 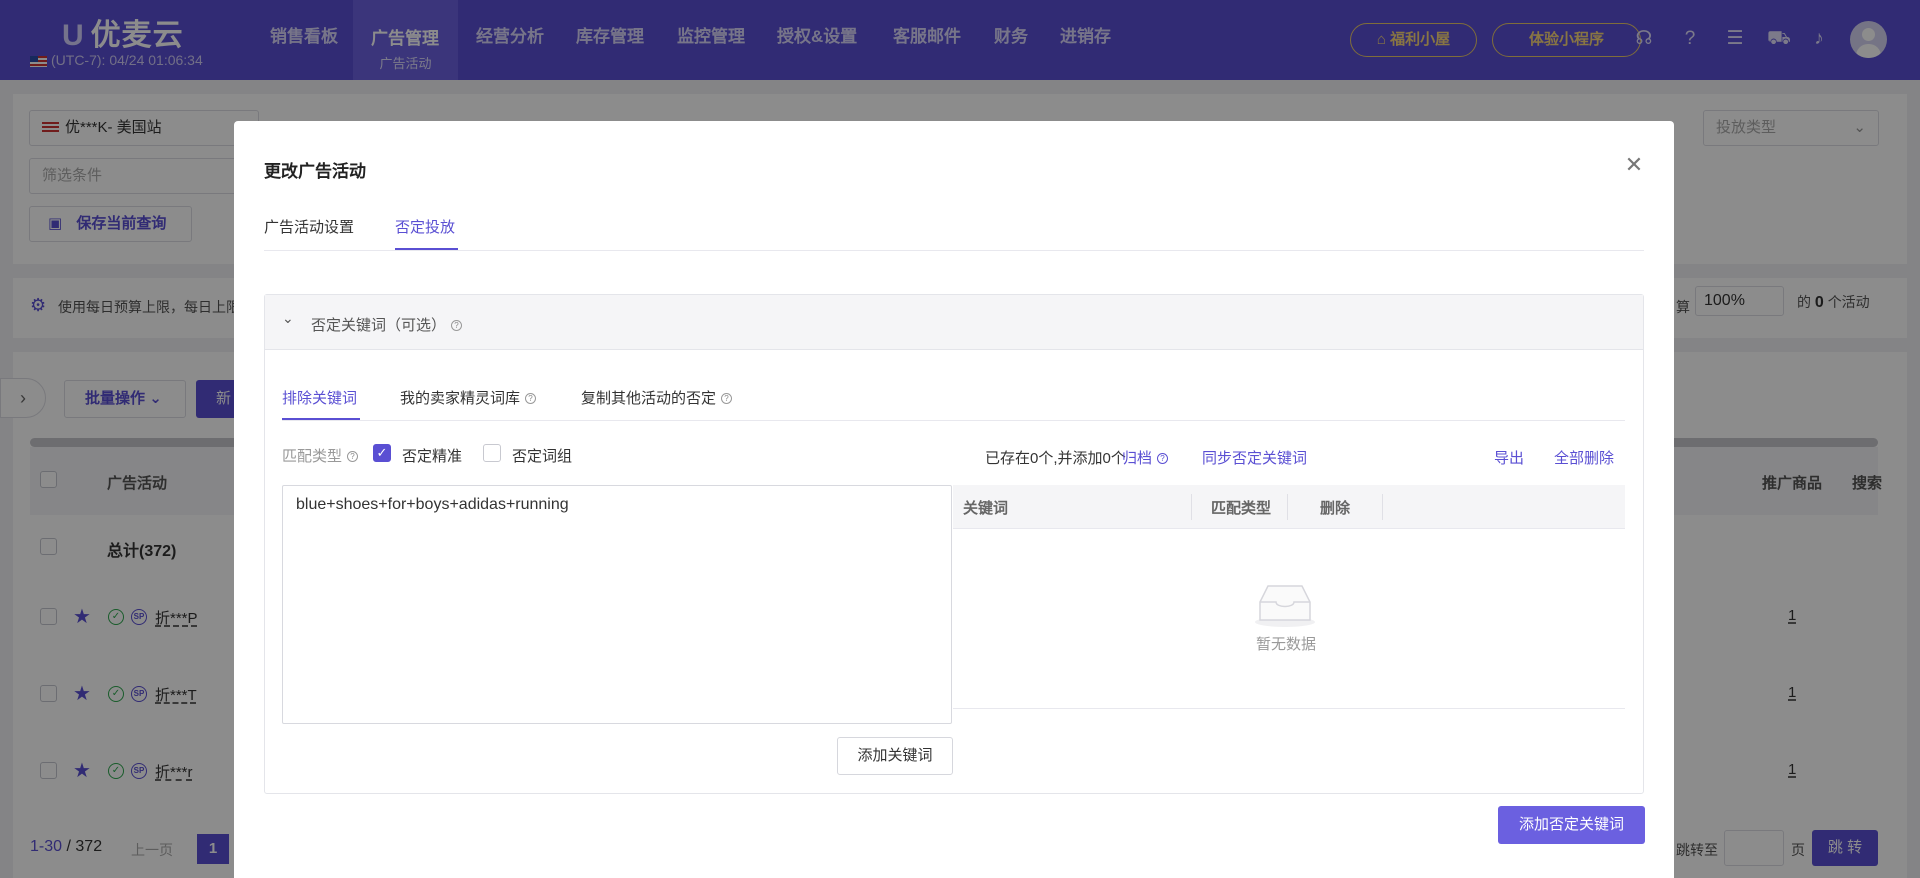 What do you see at coordinates (1241, 508) in the screenshot?
I see `column-match-type-header: 匹配类型` at bounding box center [1241, 508].